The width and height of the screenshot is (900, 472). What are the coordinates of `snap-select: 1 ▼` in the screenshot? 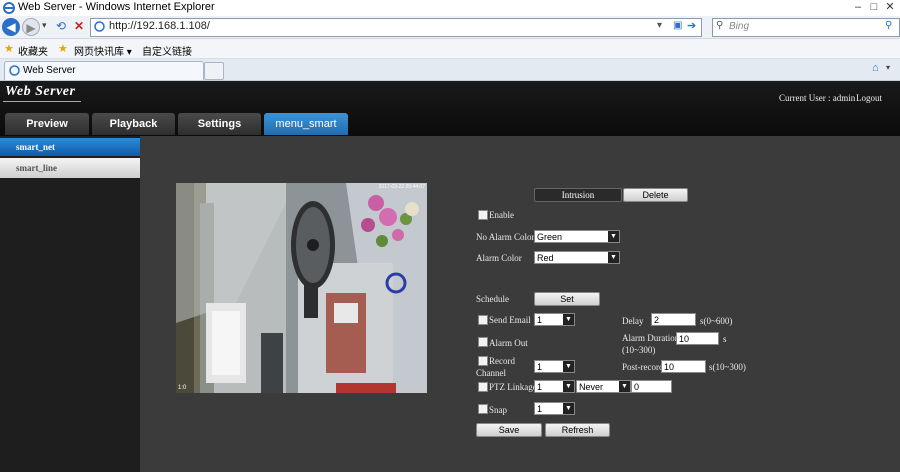 It's located at (554, 408).